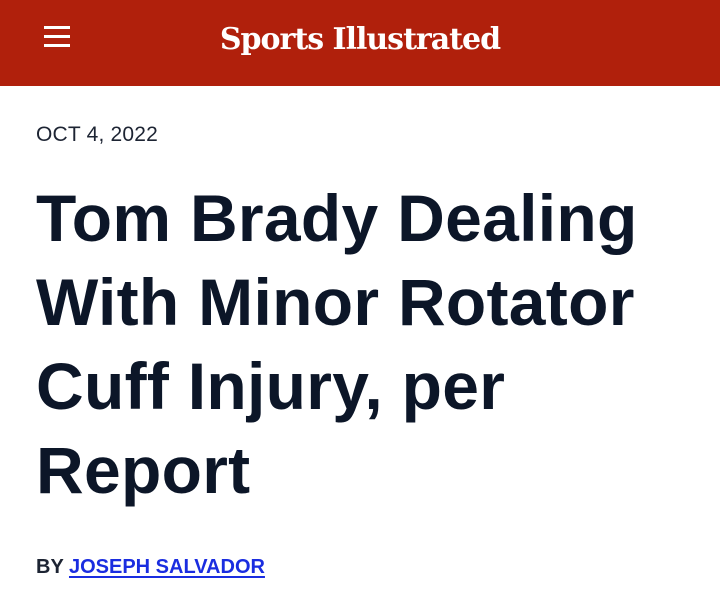  What do you see at coordinates (50, 567) in the screenshot?
I see `byline-prefix: BY` at bounding box center [50, 567].